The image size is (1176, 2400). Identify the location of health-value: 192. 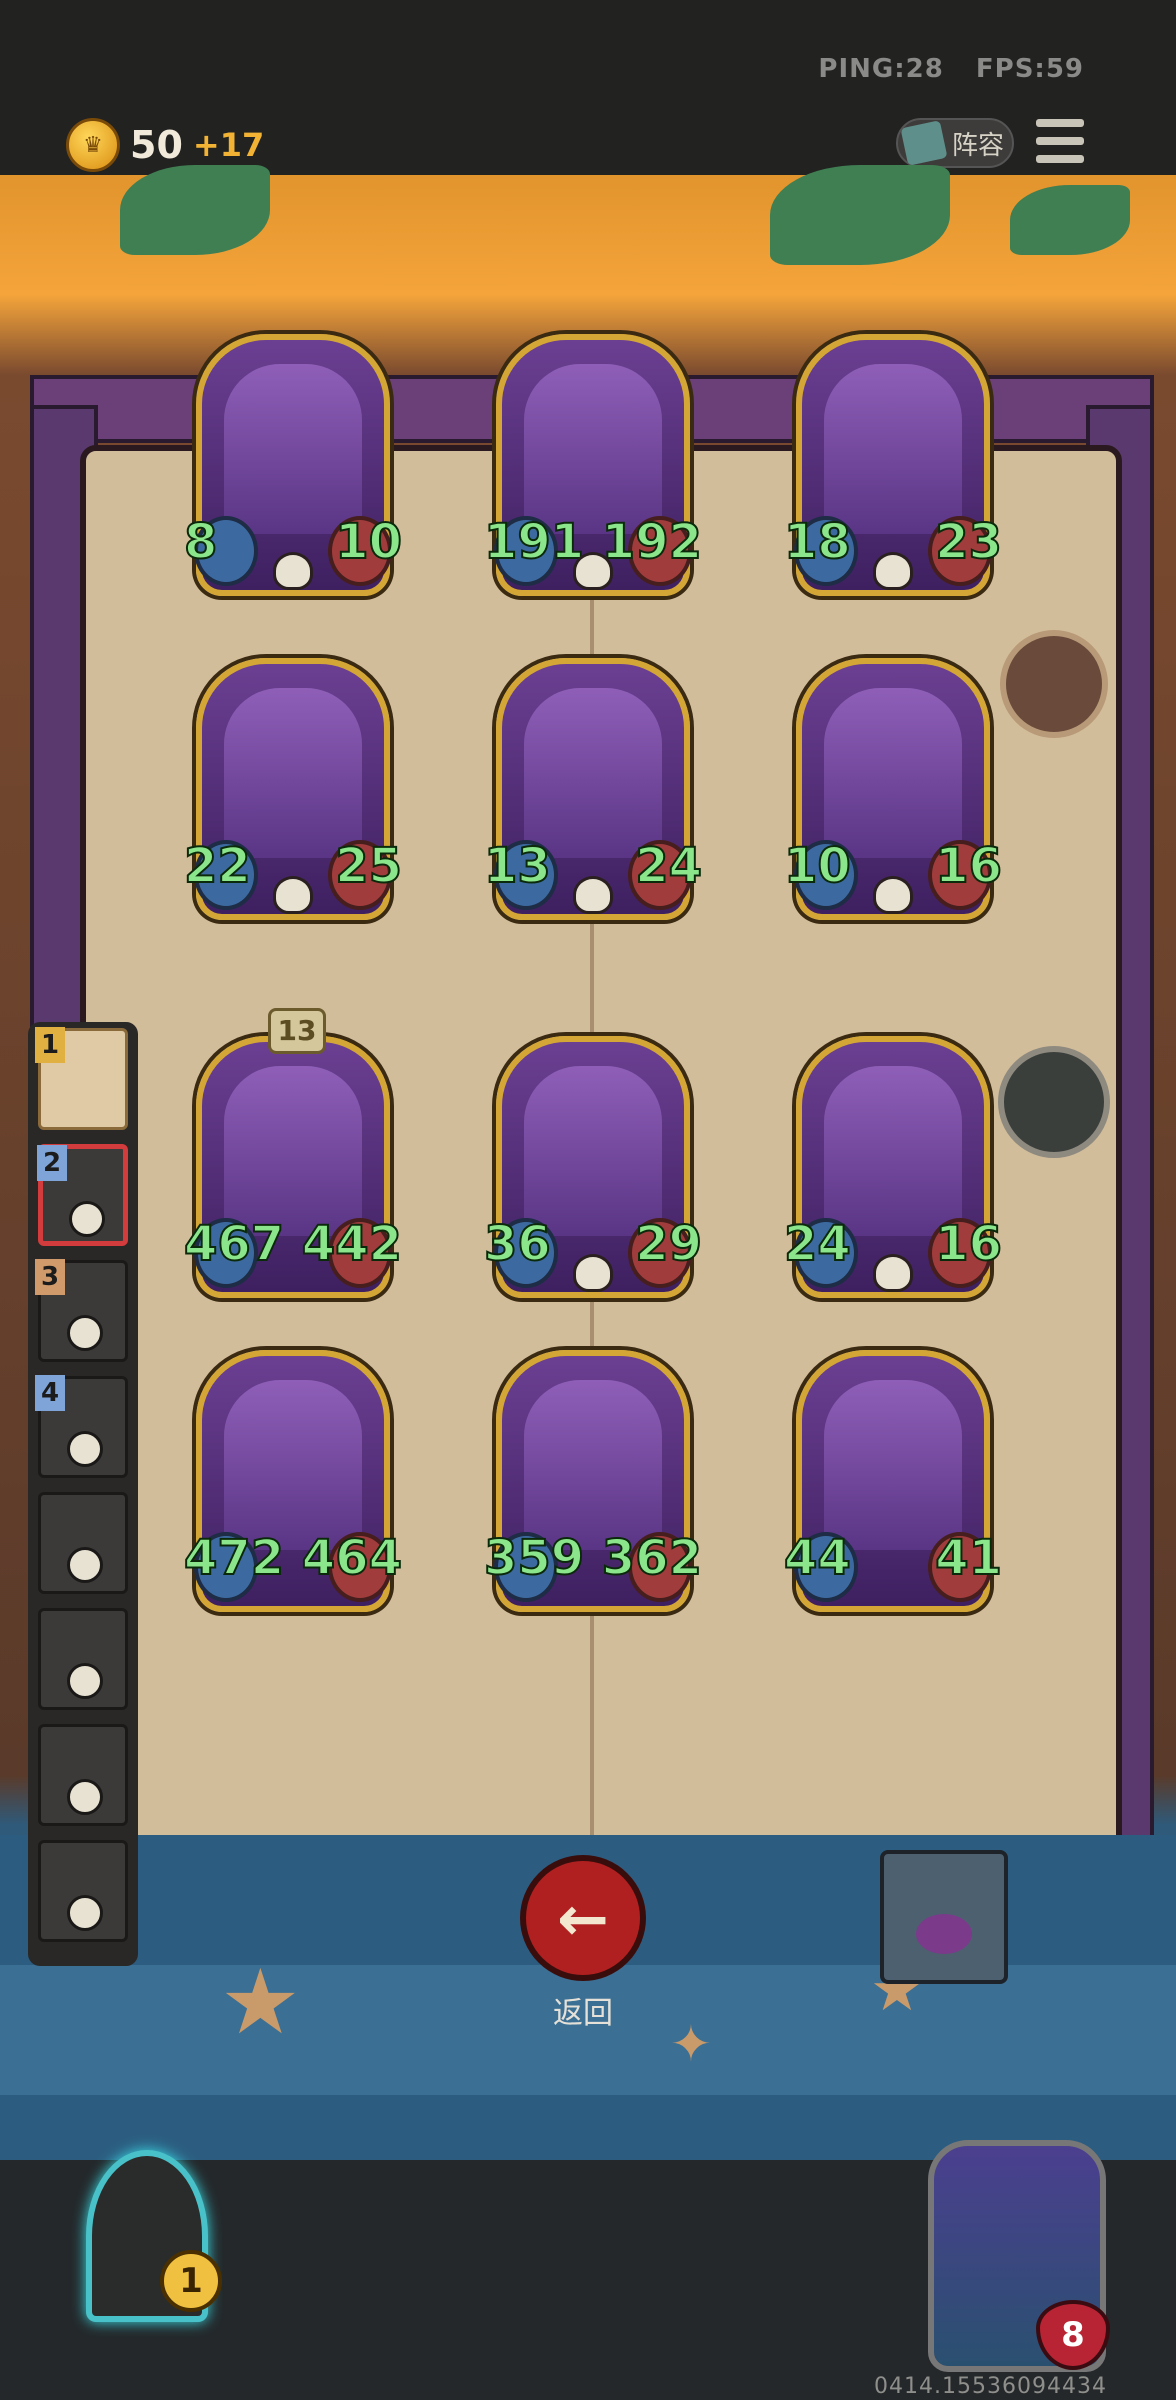
(652, 542).